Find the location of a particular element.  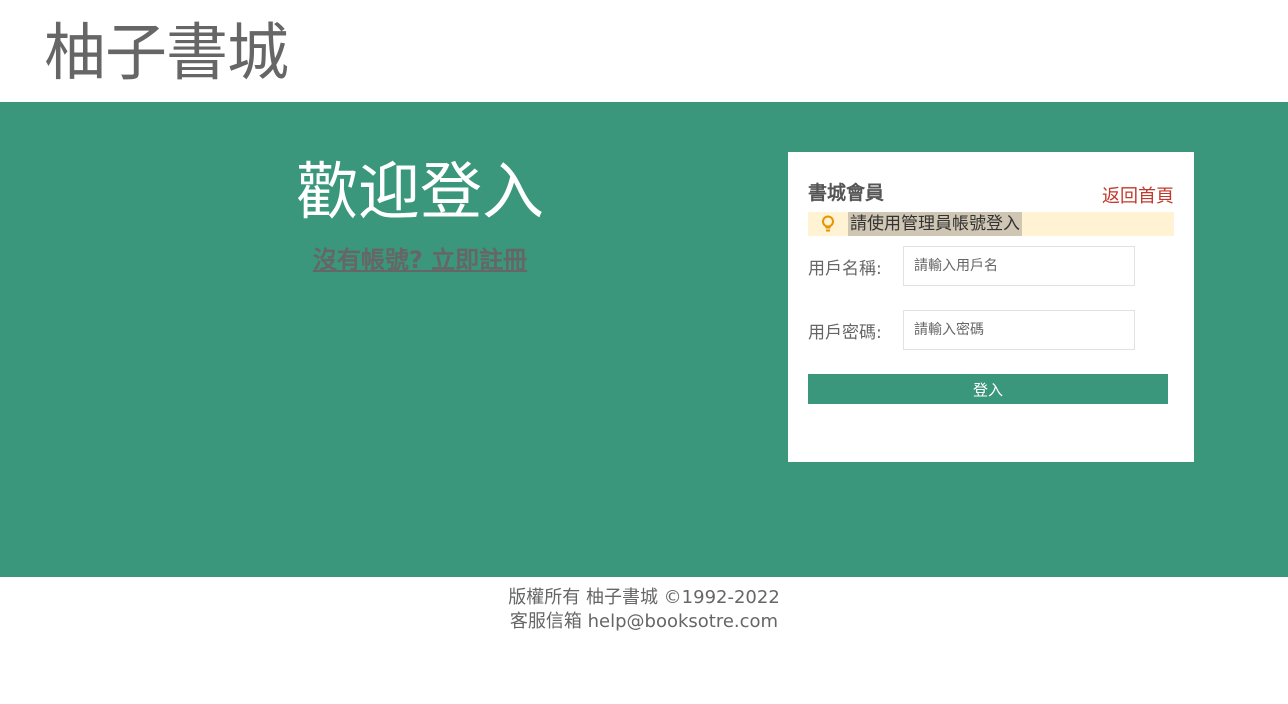

copyright-text: 版權所有 柚子書城 ©1992-2022 is located at coordinates (644, 597).